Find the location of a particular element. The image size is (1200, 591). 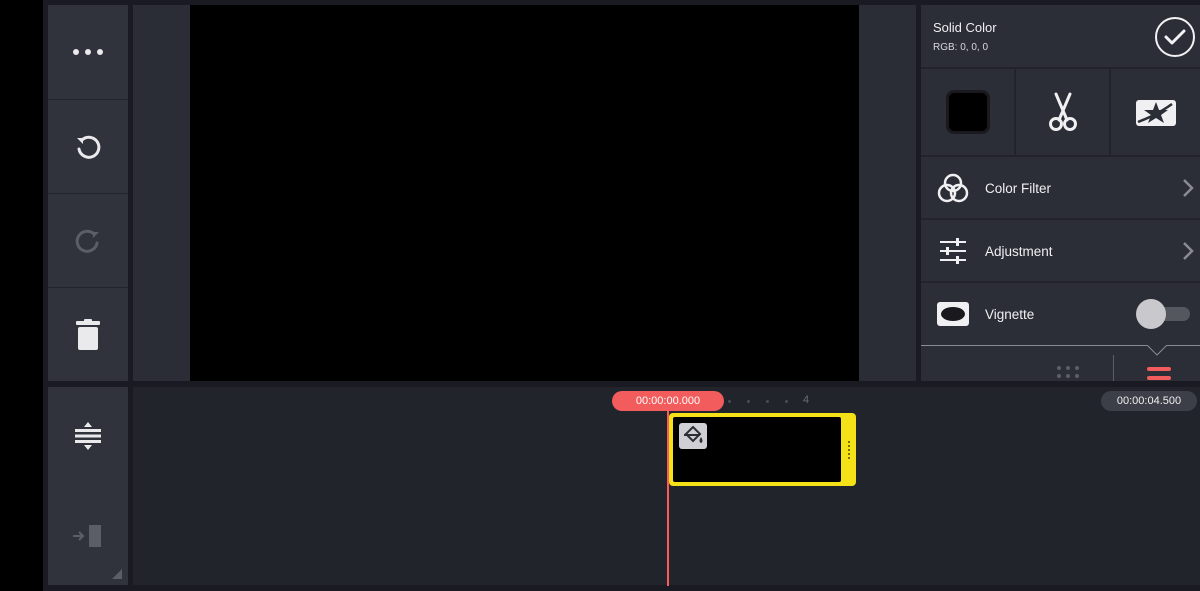

vignette-icon is located at coordinates (953, 314).